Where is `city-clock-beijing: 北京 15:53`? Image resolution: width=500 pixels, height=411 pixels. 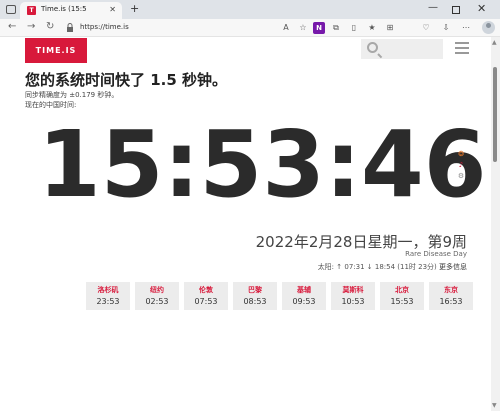
city-clock-beijing: 北京 15:53 is located at coordinates (402, 296).